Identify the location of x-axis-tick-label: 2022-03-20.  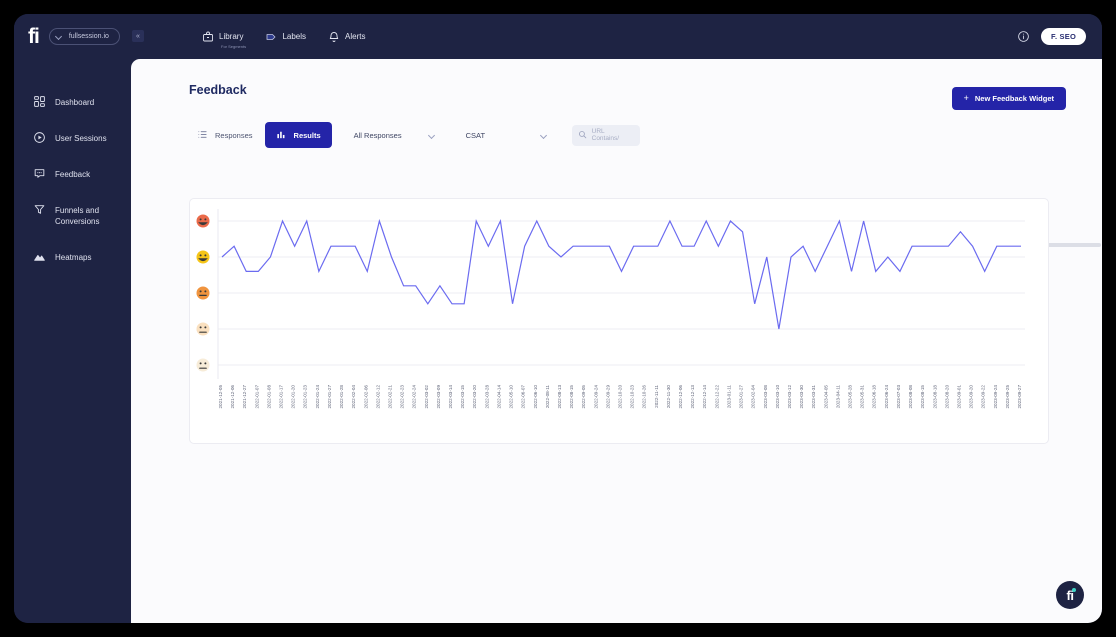
(474, 397).